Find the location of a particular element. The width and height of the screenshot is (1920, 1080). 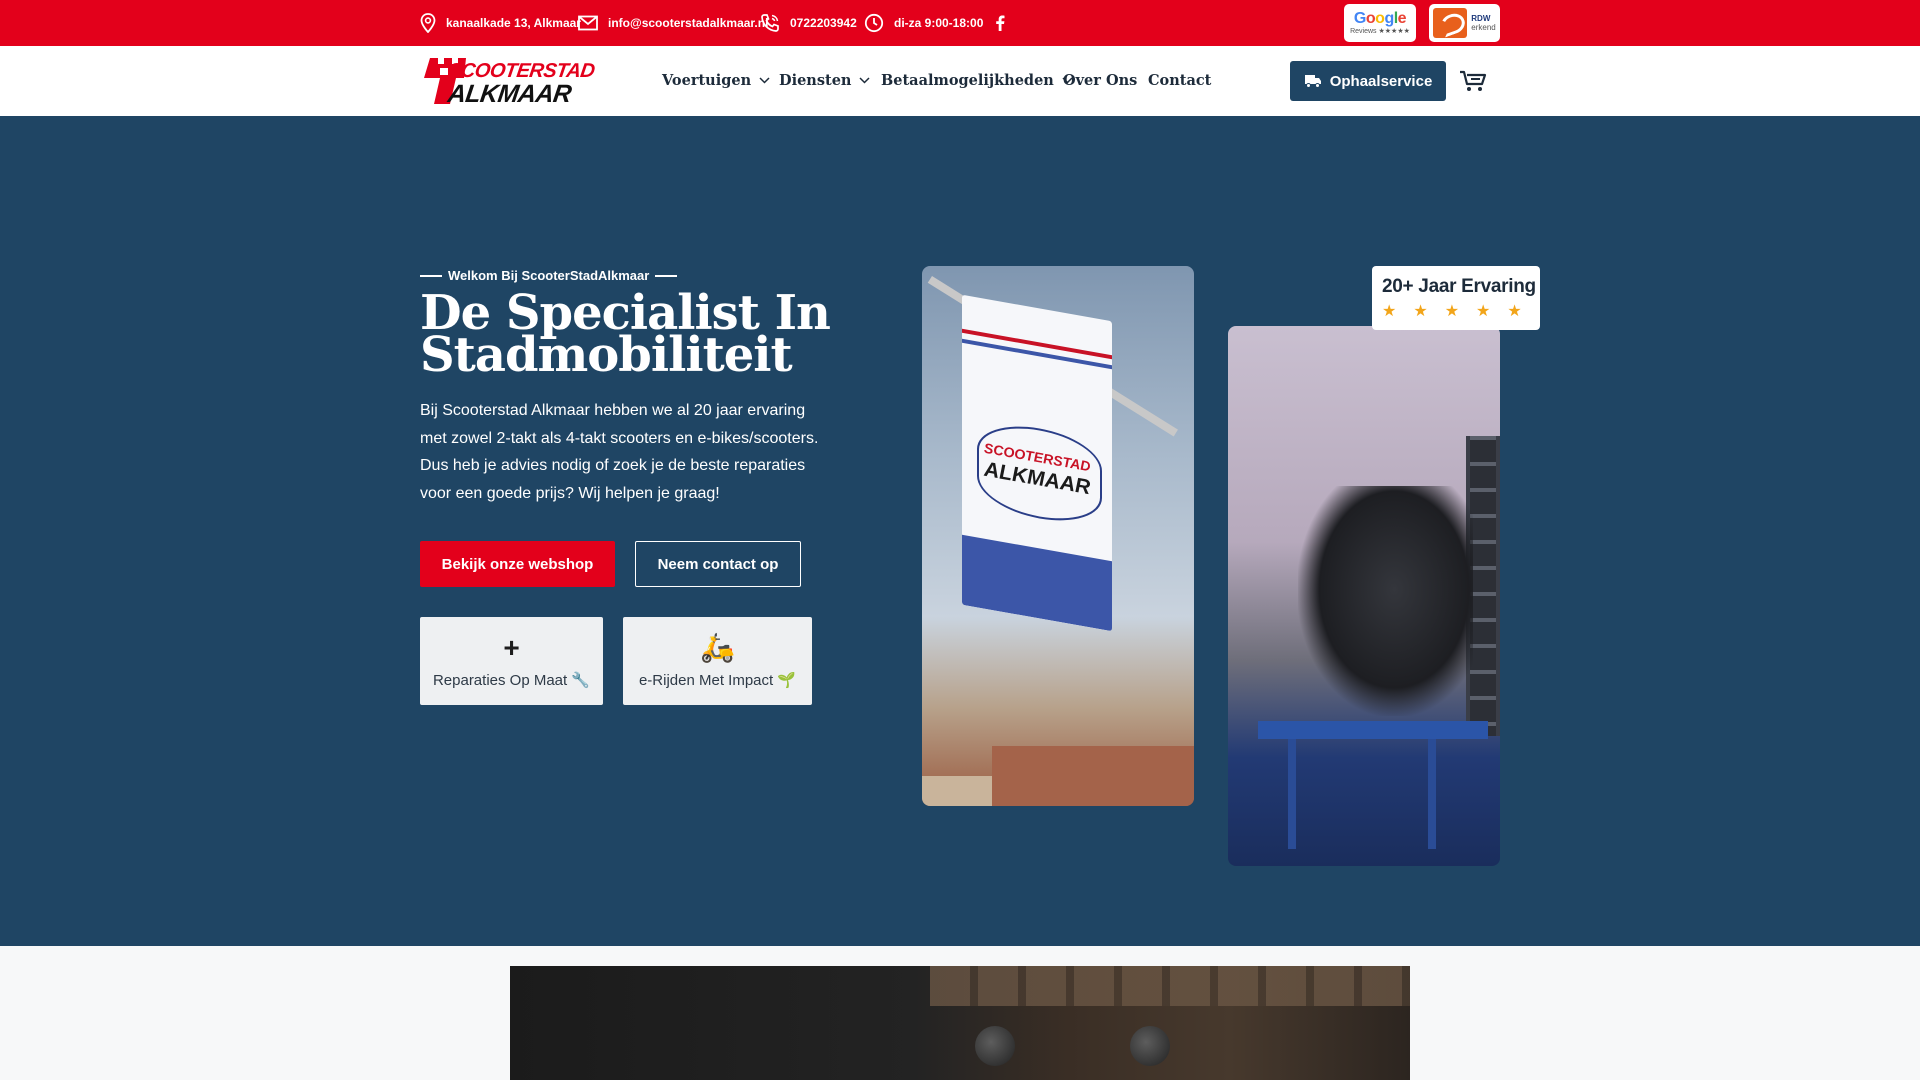

location-pin-icon is located at coordinates (428, 23).